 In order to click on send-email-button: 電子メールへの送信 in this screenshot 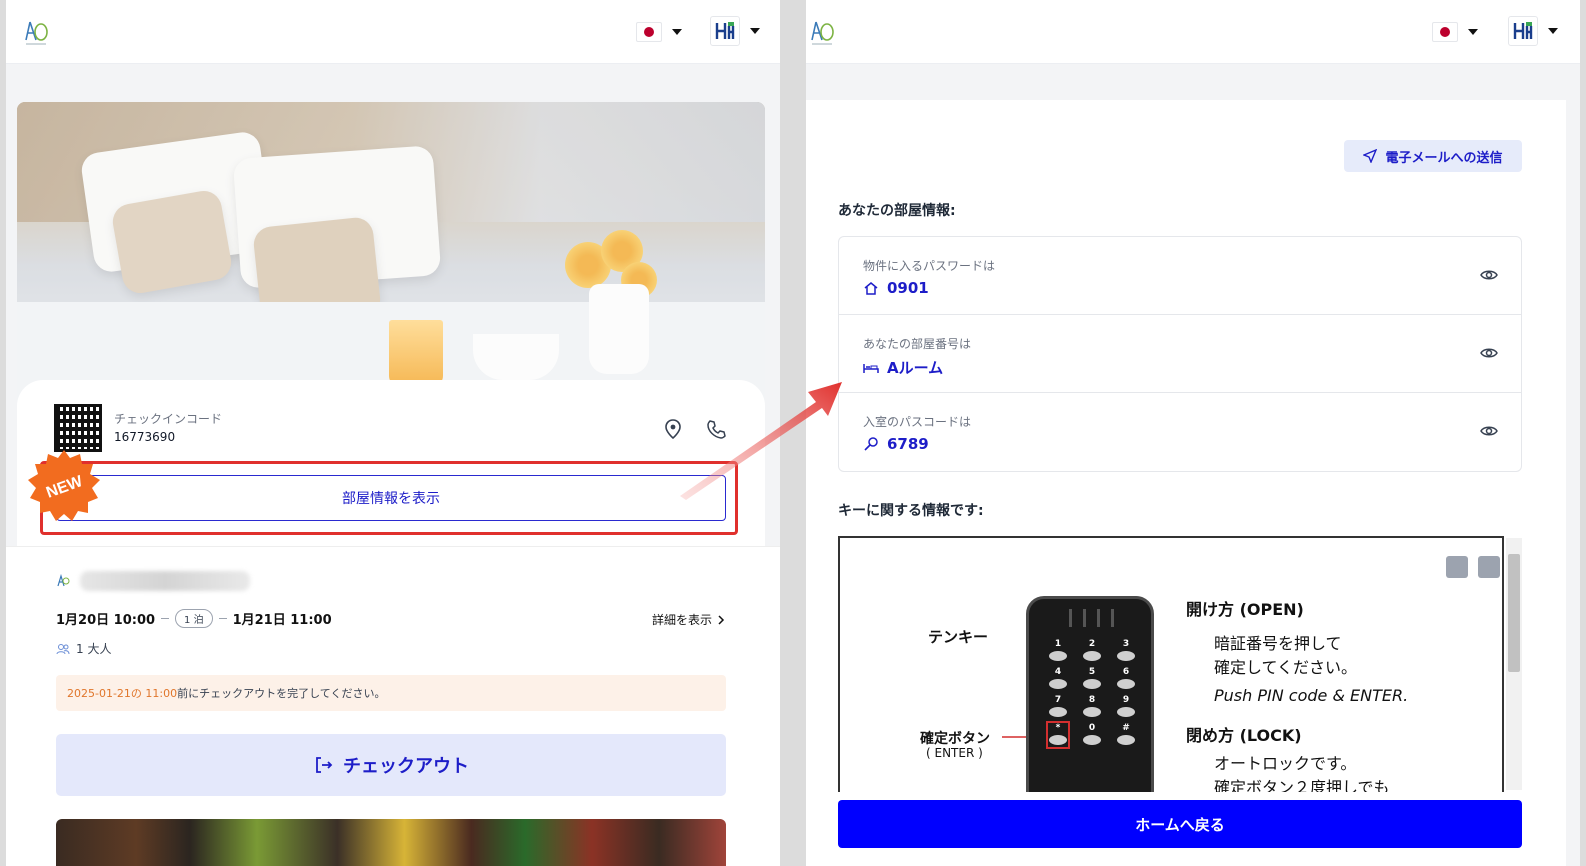, I will do `click(1433, 156)`.